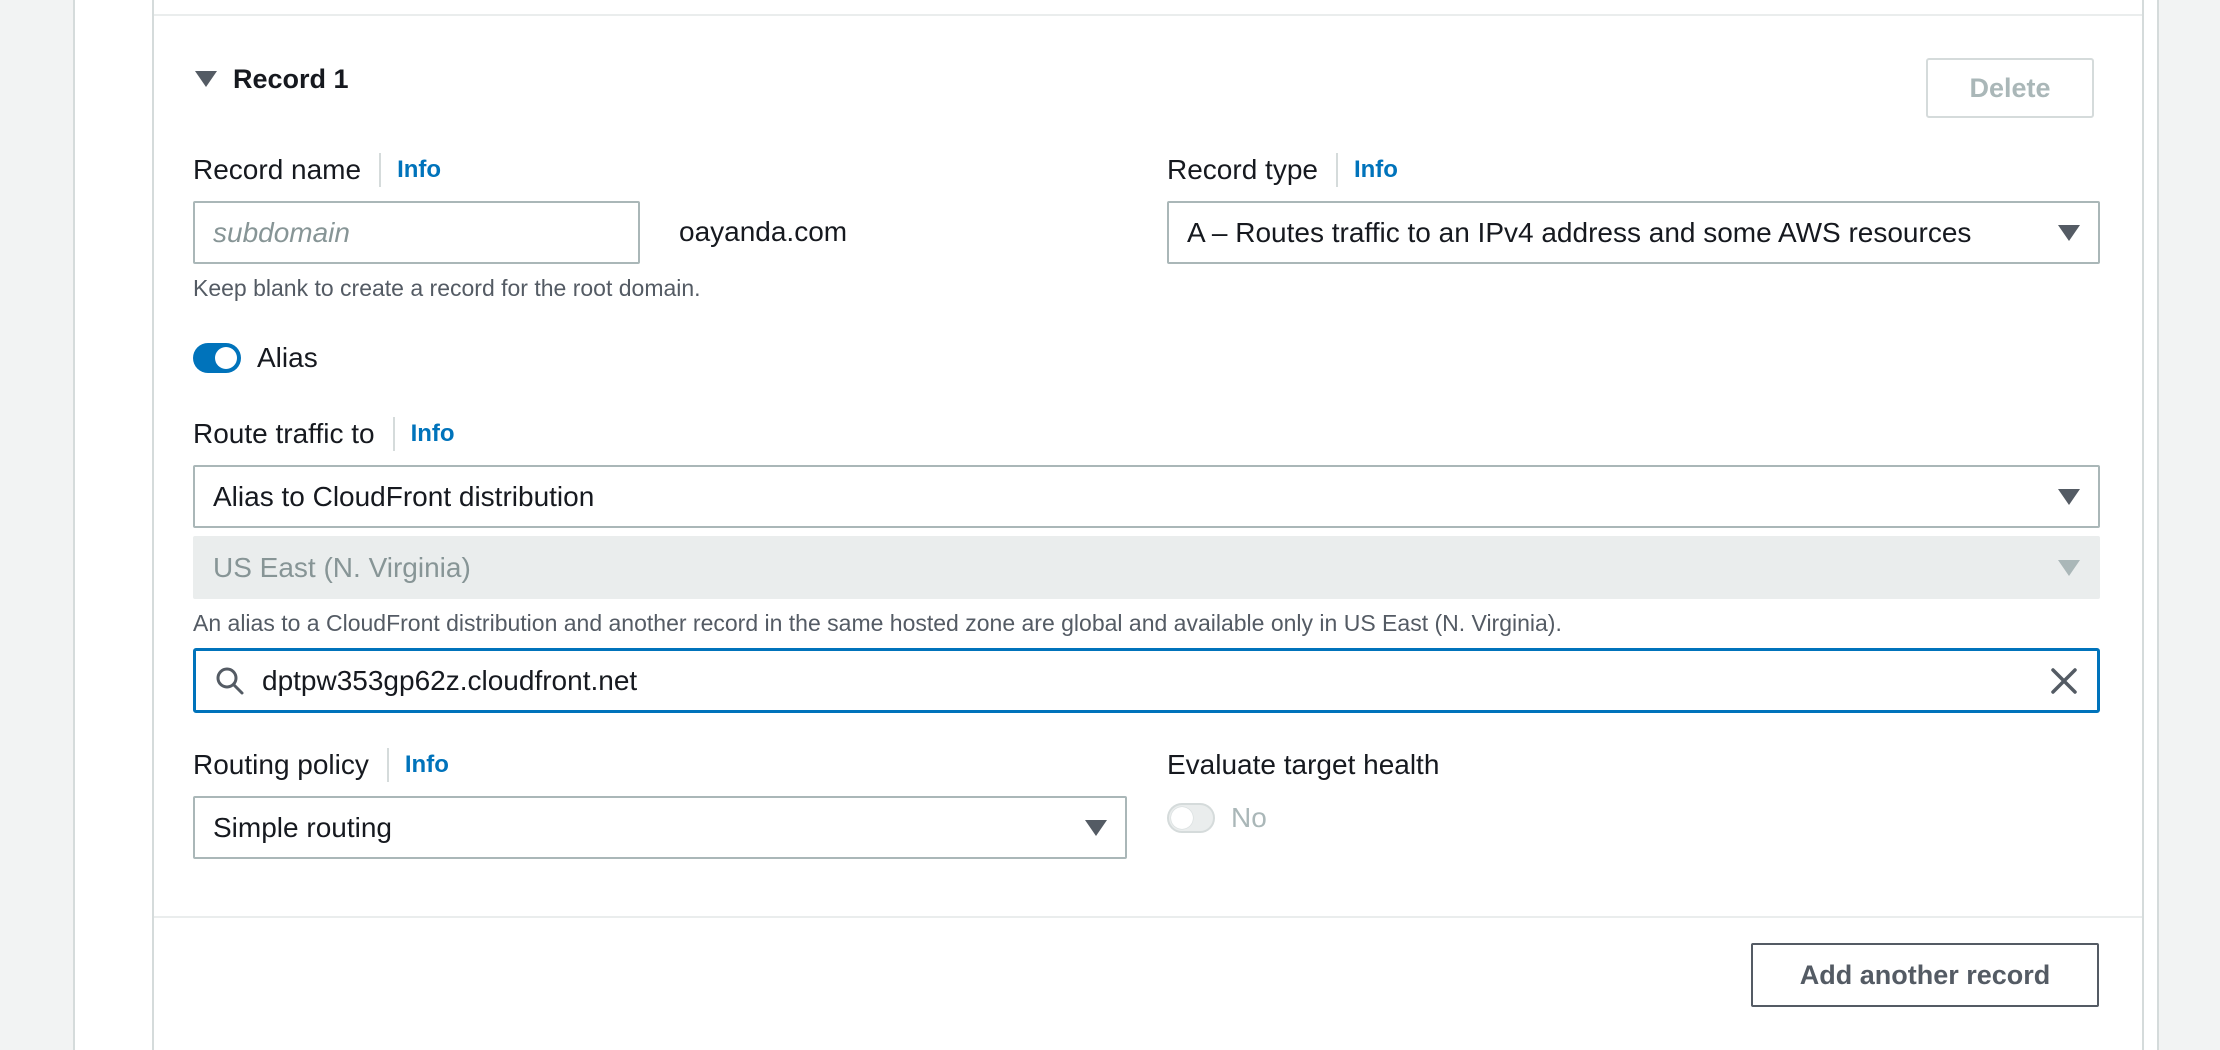  Describe the element at coordinates (660, 827) in the screenshot. I see `routing-policy-select: Simple routing` at that location.